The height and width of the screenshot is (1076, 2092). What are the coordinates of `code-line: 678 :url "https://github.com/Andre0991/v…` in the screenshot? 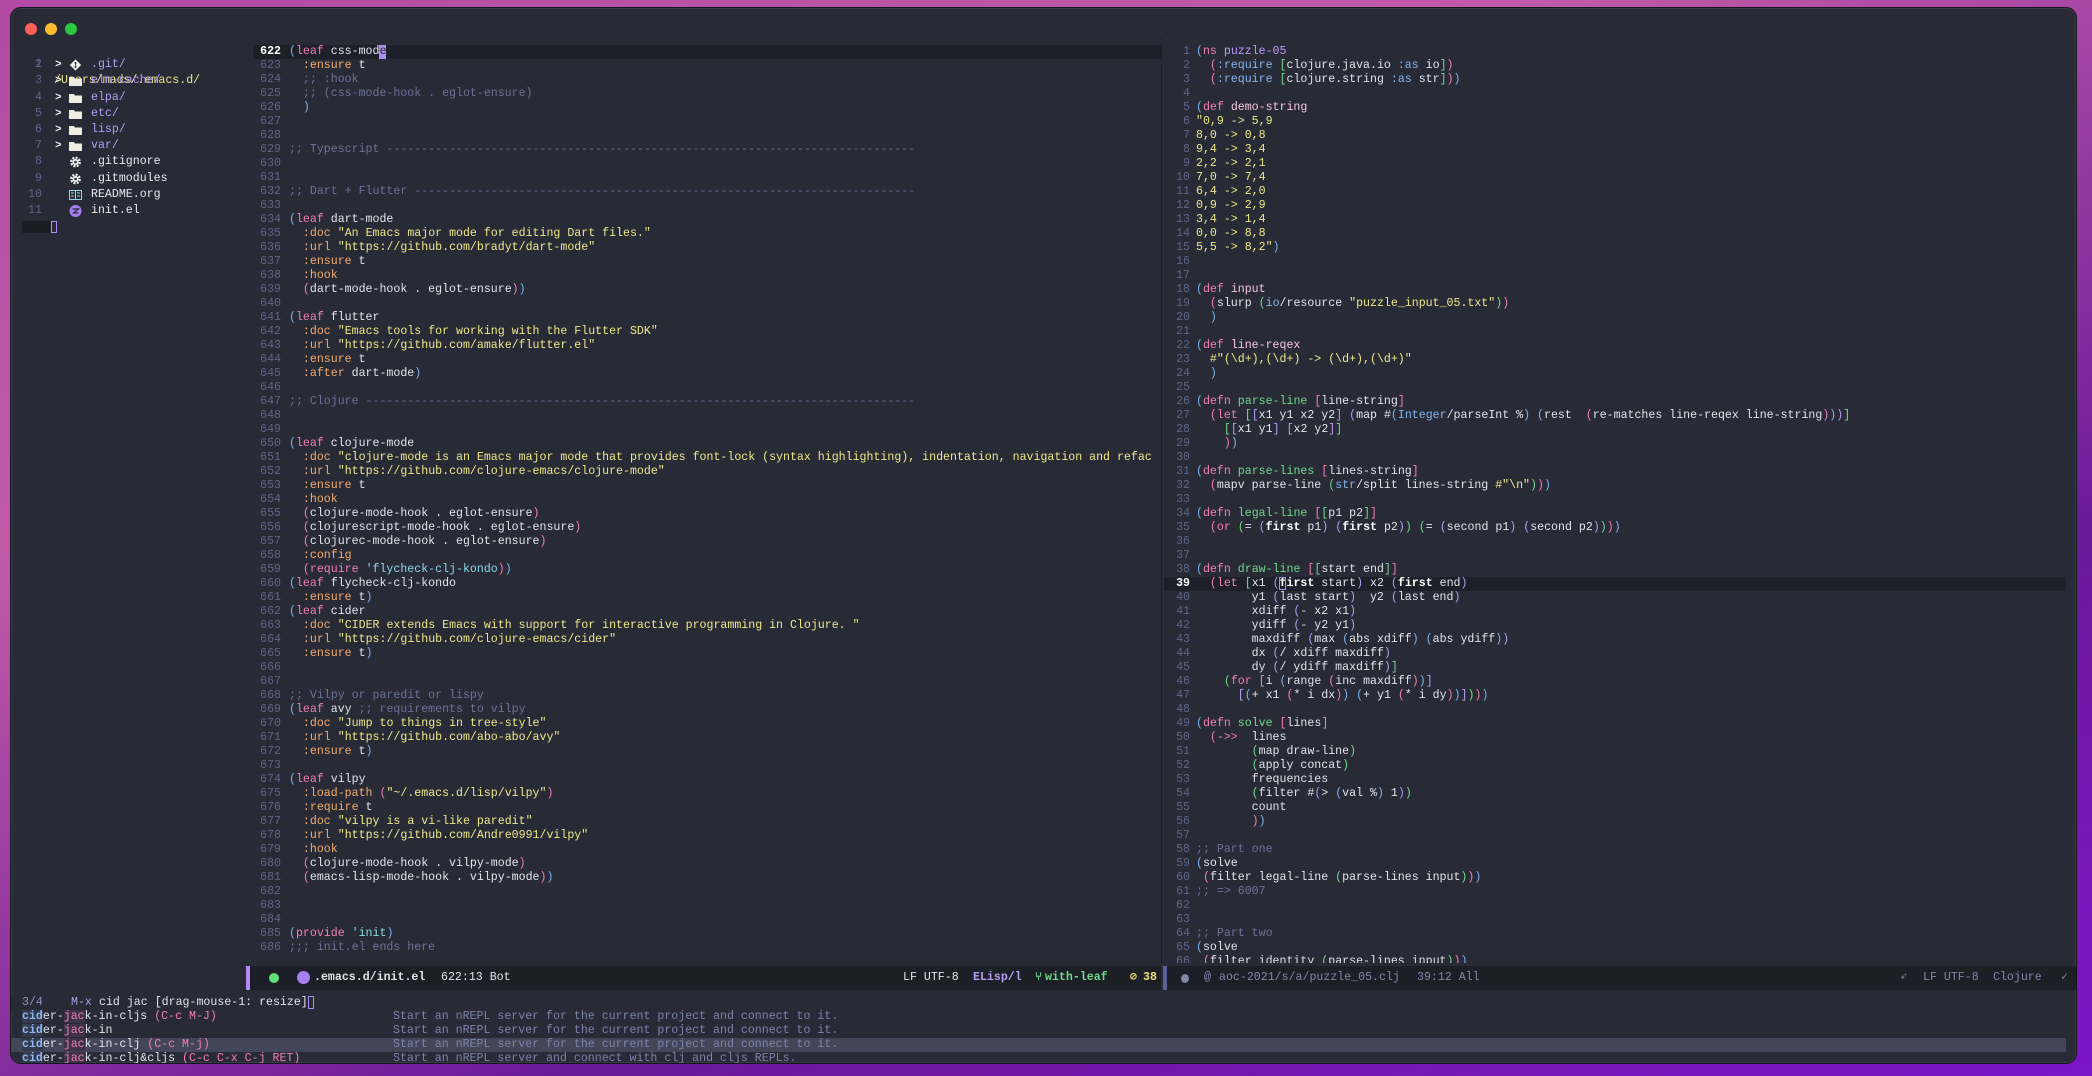 It's located at (707, 836).